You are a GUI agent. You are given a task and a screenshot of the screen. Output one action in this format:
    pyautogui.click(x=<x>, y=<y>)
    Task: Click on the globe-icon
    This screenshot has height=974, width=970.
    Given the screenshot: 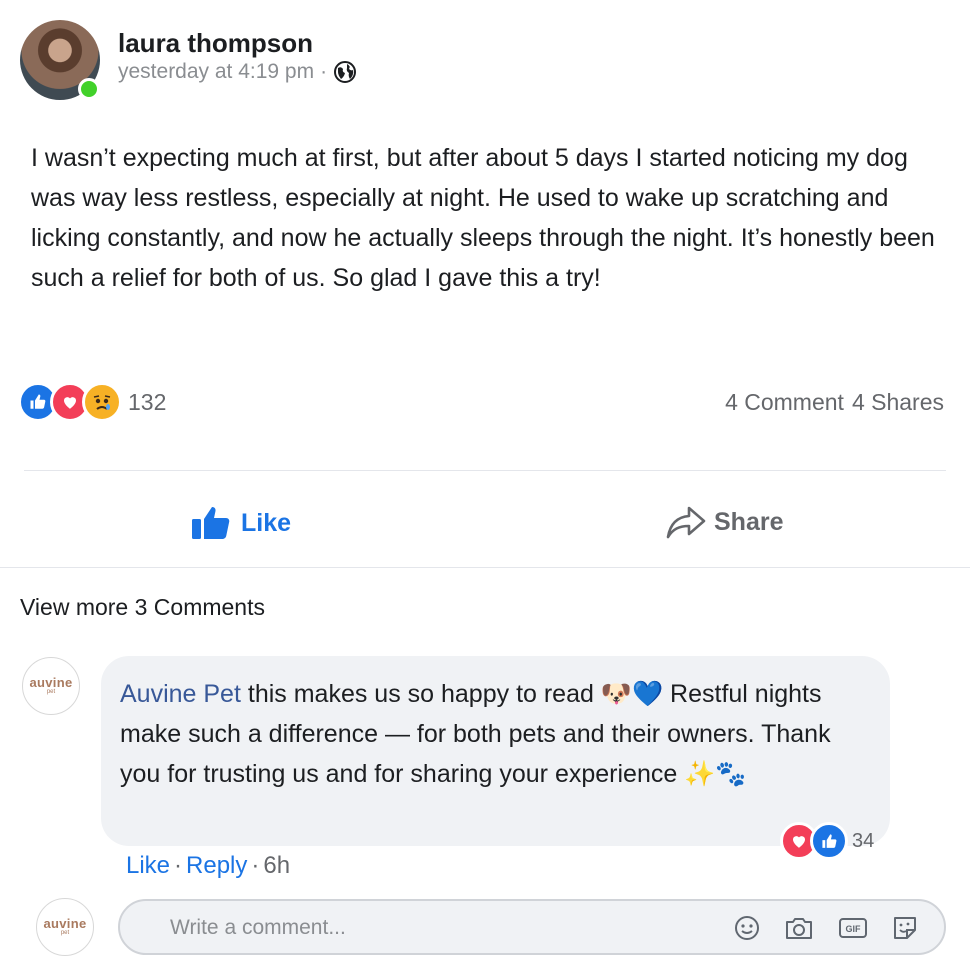 What is the action you would take?
    pyautogui.click(x=345, y=72)
    